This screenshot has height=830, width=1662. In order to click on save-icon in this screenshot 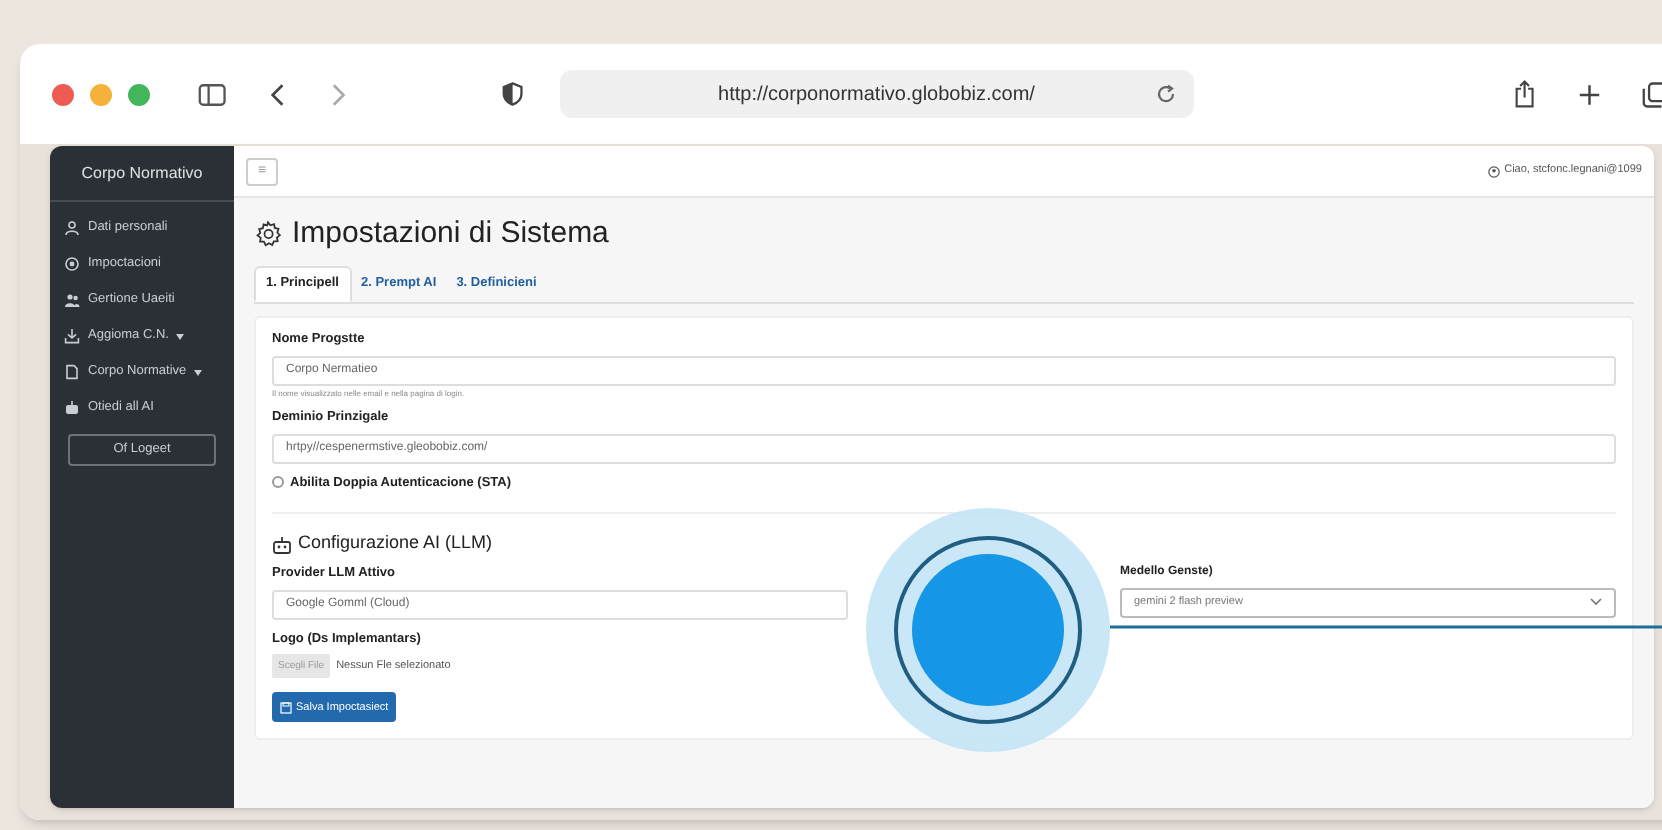, I will do `click(286, 707)`.